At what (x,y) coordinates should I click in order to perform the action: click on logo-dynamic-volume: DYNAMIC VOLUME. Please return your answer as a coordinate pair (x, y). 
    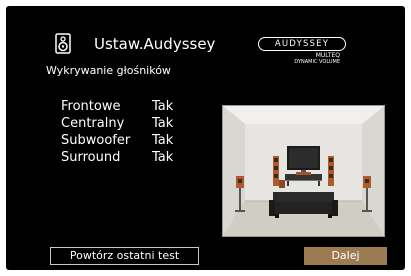
    Looking at the image, I should click on (317, 62).